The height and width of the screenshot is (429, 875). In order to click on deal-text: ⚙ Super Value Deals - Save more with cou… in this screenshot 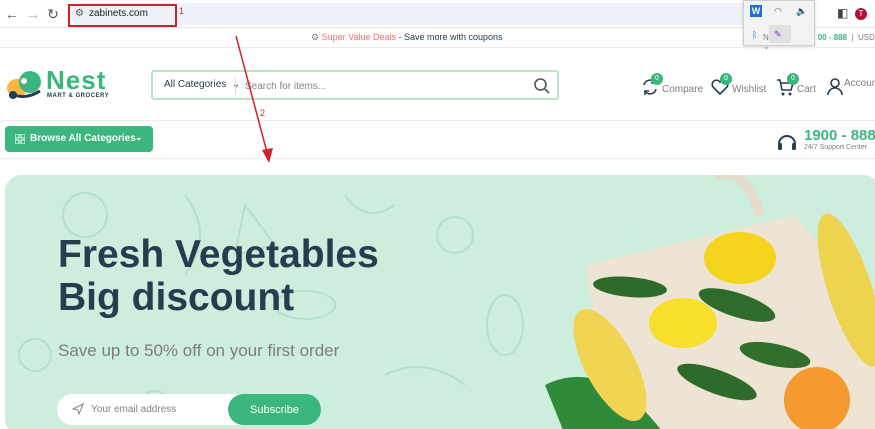, I will do `click(407, 37)`.